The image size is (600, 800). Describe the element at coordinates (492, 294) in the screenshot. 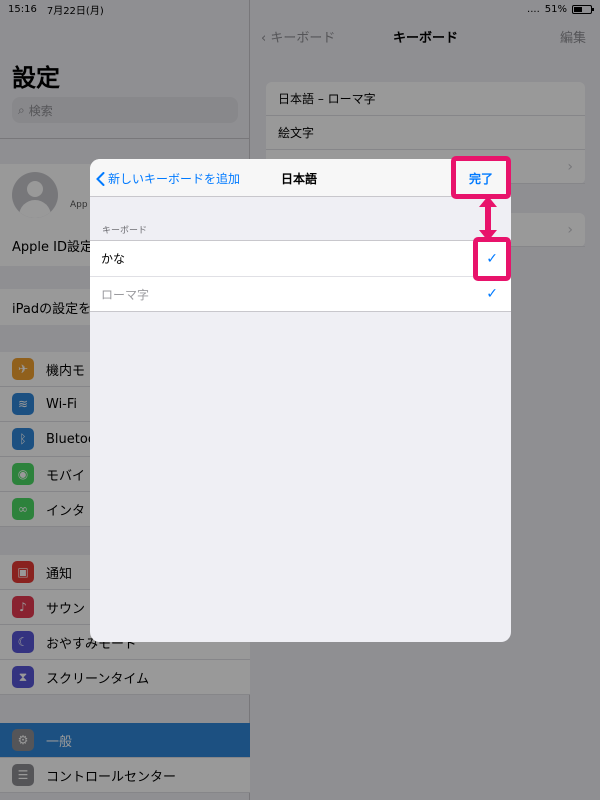

I see `checkmark-icon: ✓` at that location.